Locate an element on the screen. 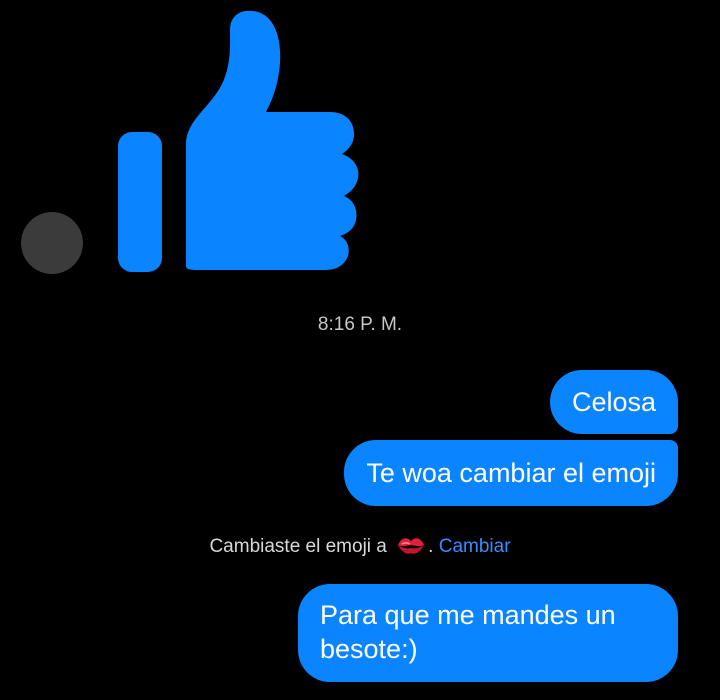 Image resolution: width=720 pixels, height=700 pixels. thumbs-up-icon is located at coordinates (238, 142).